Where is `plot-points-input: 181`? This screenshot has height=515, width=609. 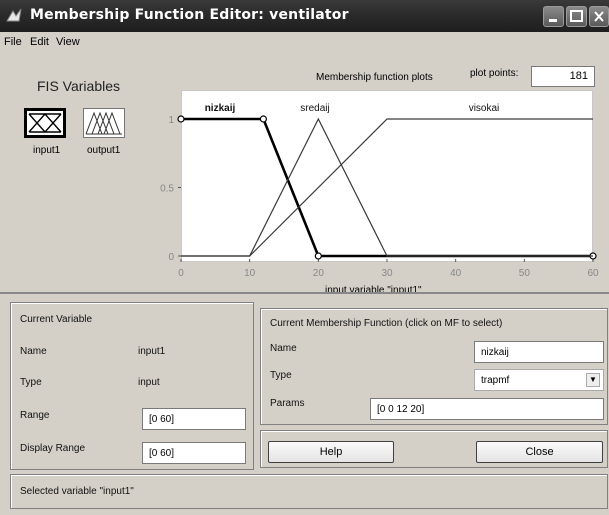 plot-points-input: 181 is located at coordinates (563, 76).